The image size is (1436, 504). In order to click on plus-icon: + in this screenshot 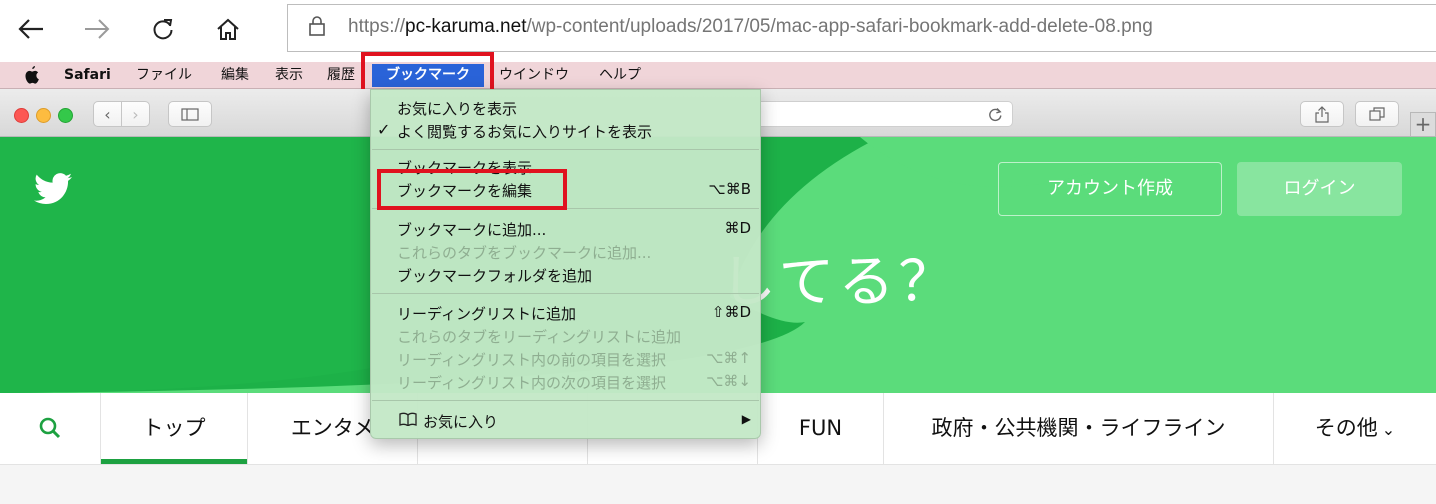, I will do `click(1423, 124)`.